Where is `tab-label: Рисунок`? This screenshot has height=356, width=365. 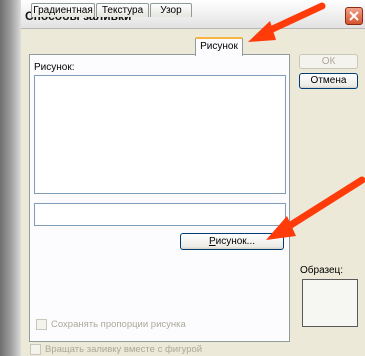 tab-label: Рисунок is located at coordinates (219, 46).